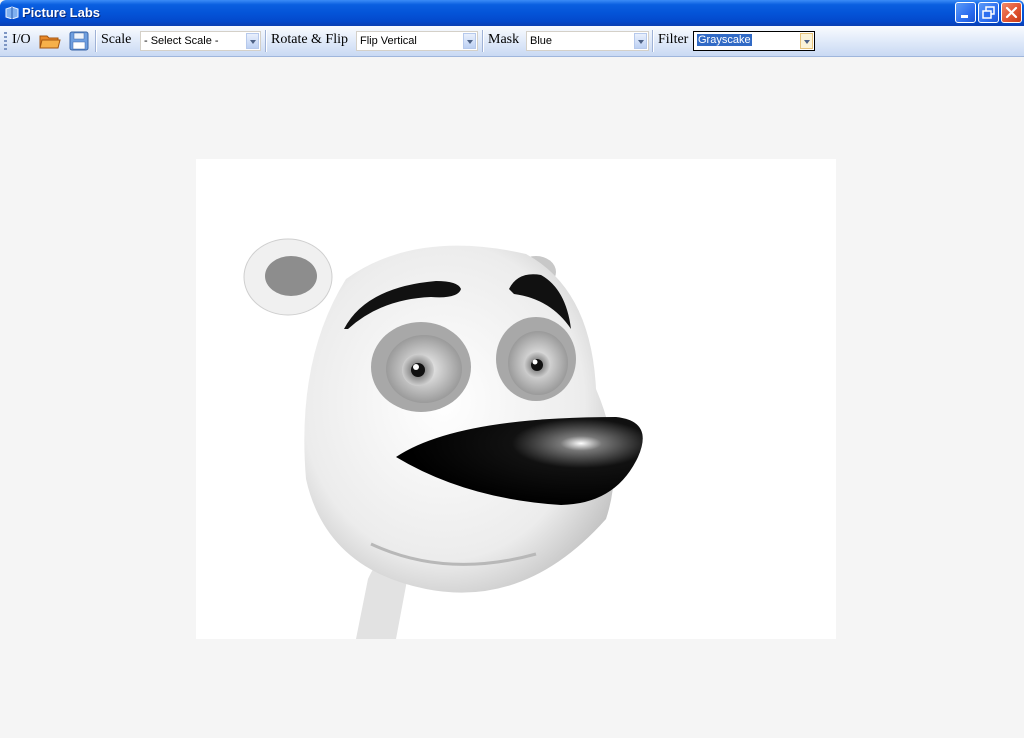 This screenshot has height=738, width=1024. I want to click on rotate-flip-value: Flip Vertical, so click(388, 41).